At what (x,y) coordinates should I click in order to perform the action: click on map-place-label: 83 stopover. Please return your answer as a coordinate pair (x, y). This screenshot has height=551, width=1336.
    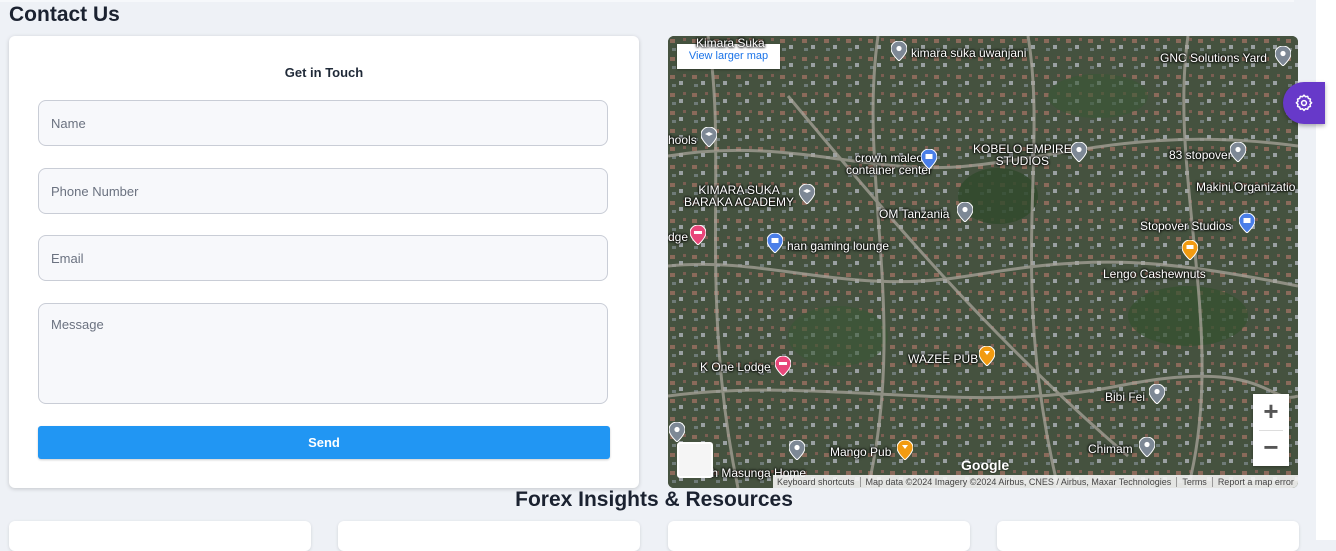
    Looking at the image, I should click on (1200, 155).